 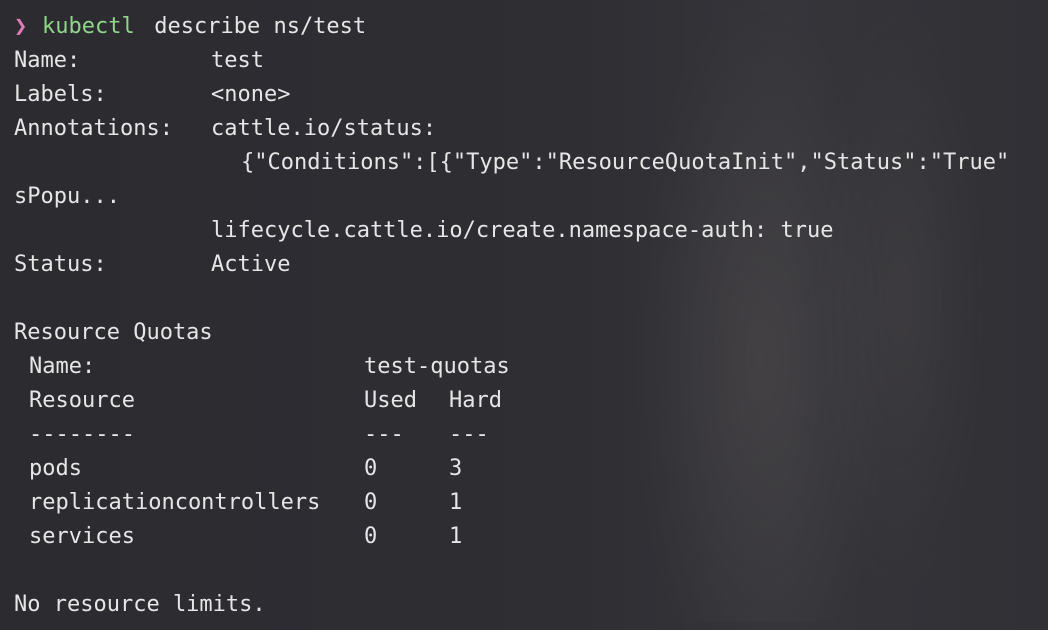 I want to click on row-resource: replicationcontrollers, so click(x=175, y=502).